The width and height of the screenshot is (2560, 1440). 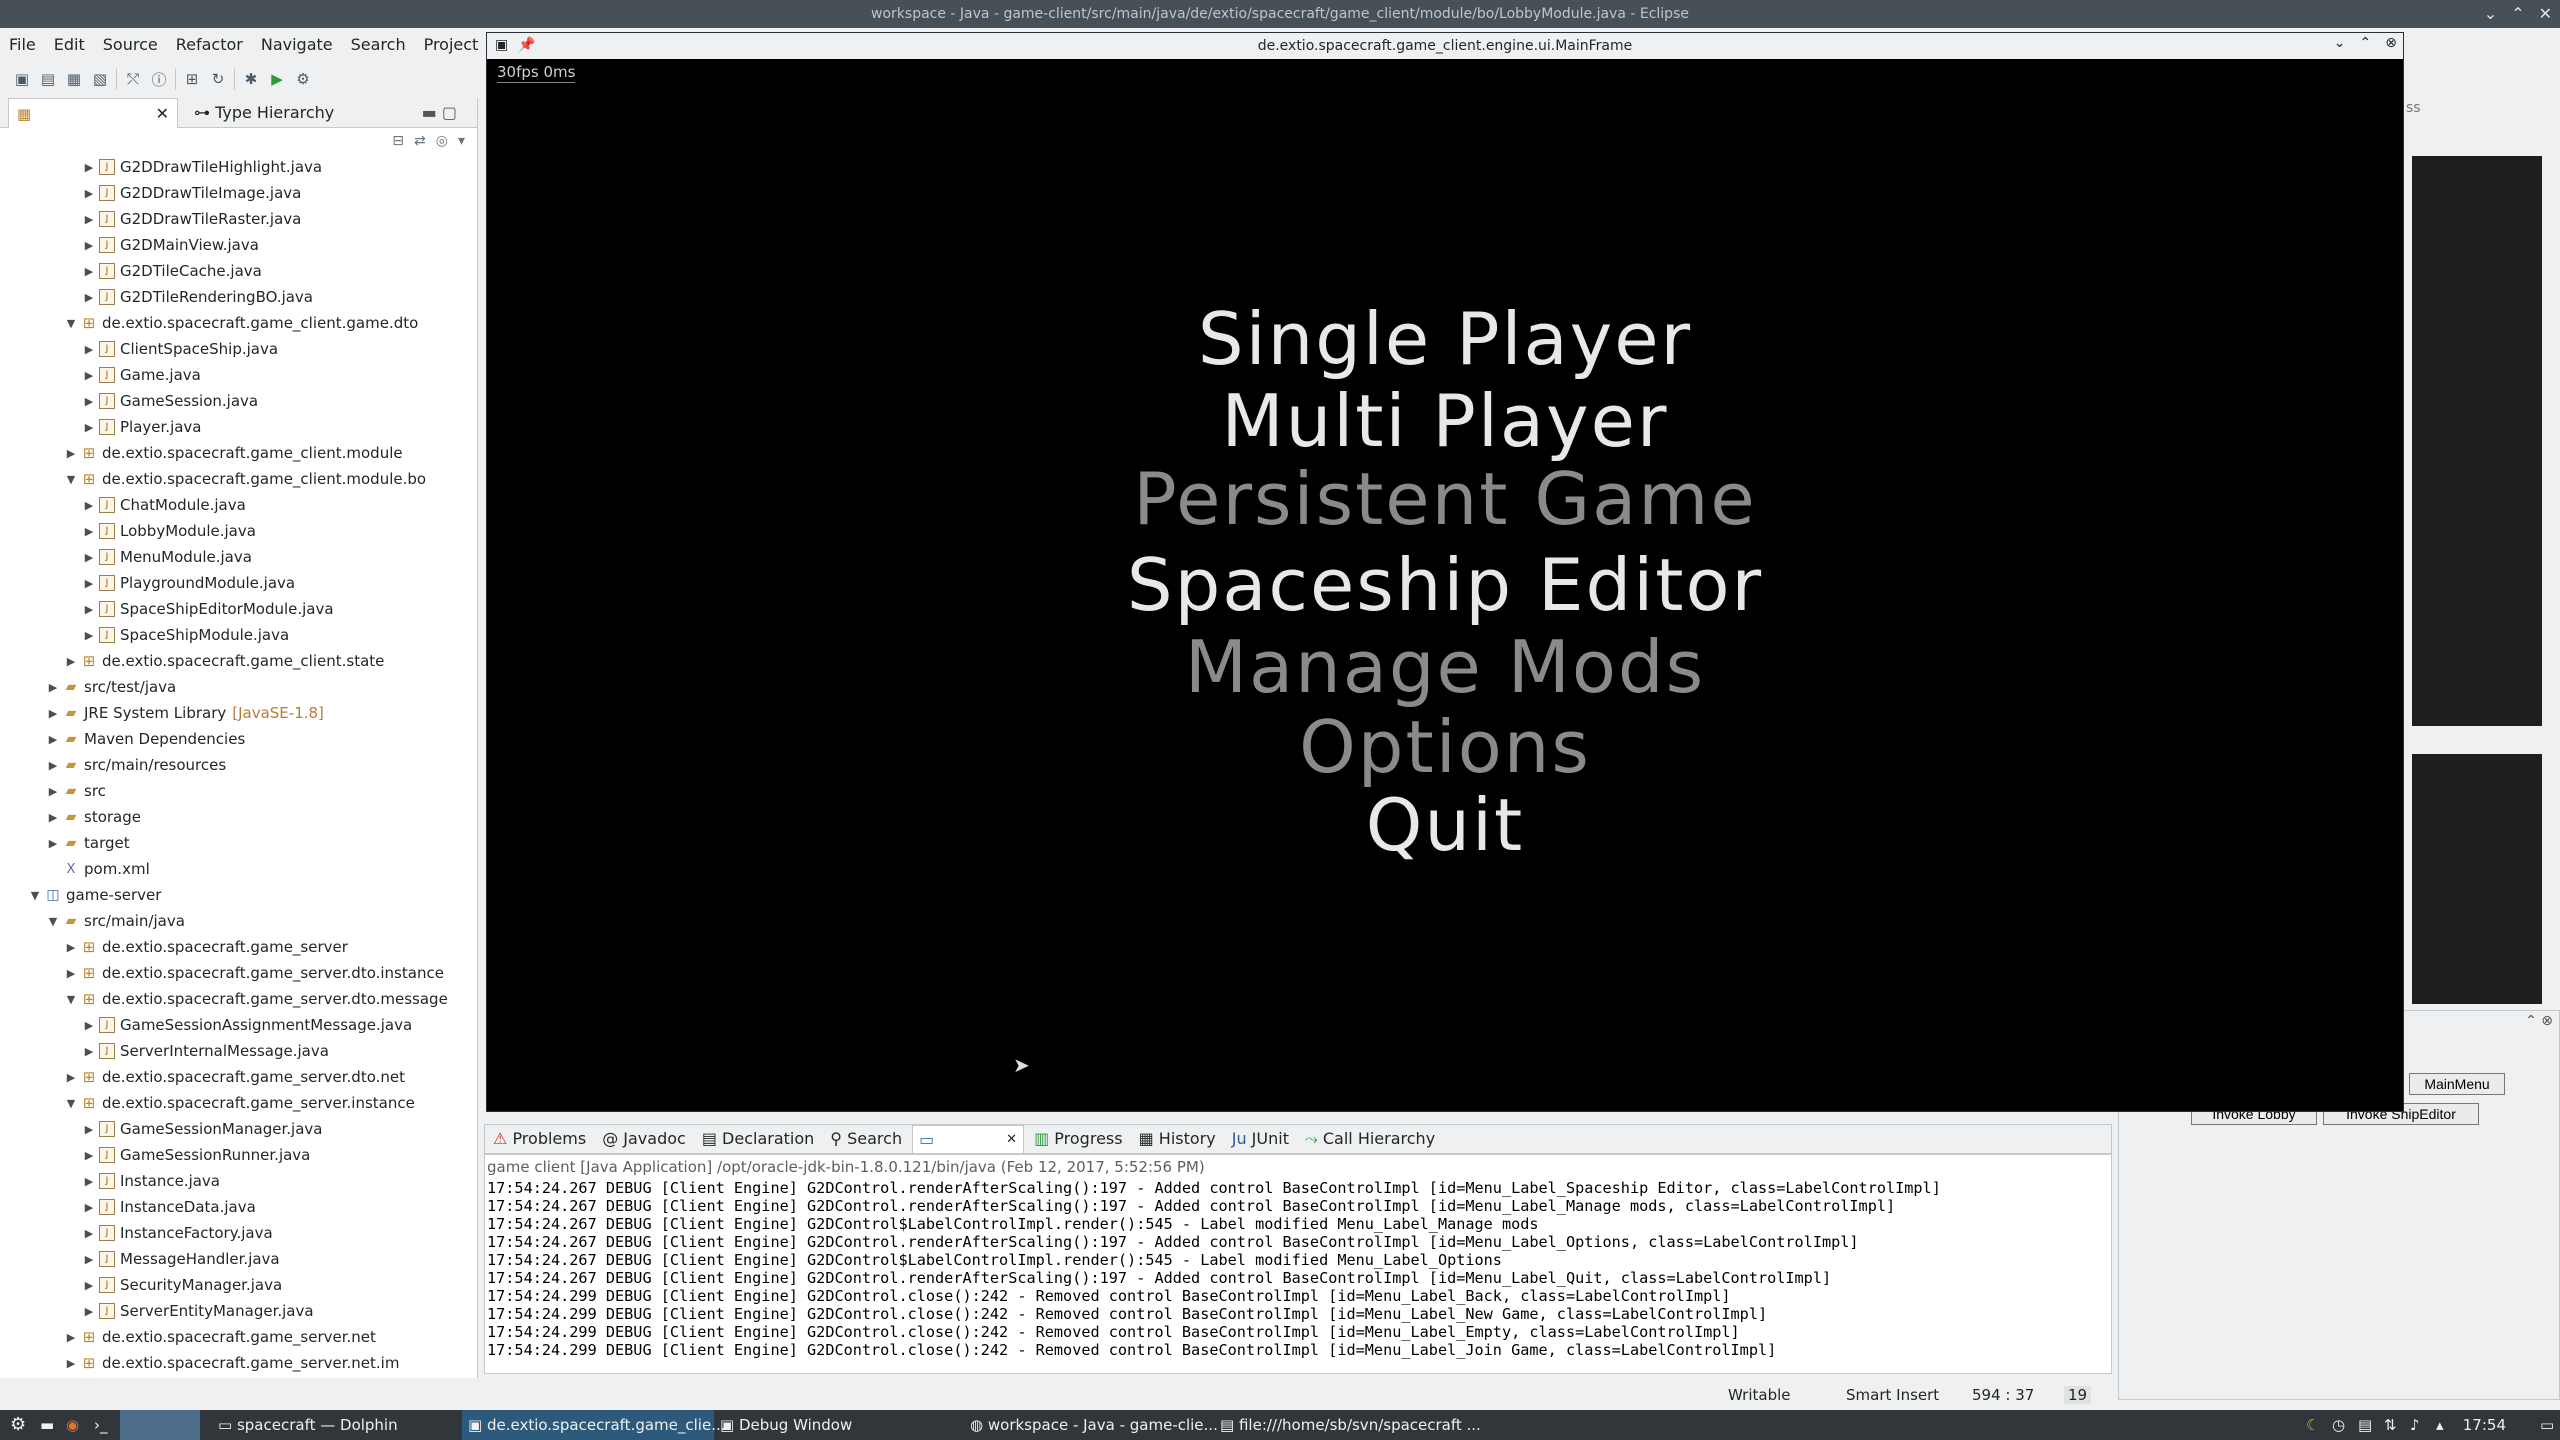 I want to click on tree-item: ▶ J G2DDrawTileHighlight.java, so click(x=238, y=167).